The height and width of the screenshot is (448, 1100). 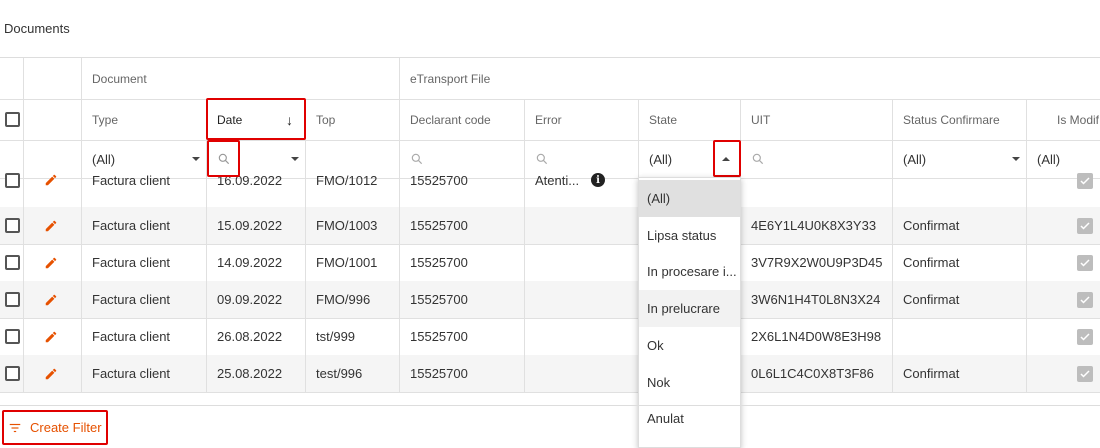 I want to click on column-header-uit: UIT, so click(x=817, y=119).